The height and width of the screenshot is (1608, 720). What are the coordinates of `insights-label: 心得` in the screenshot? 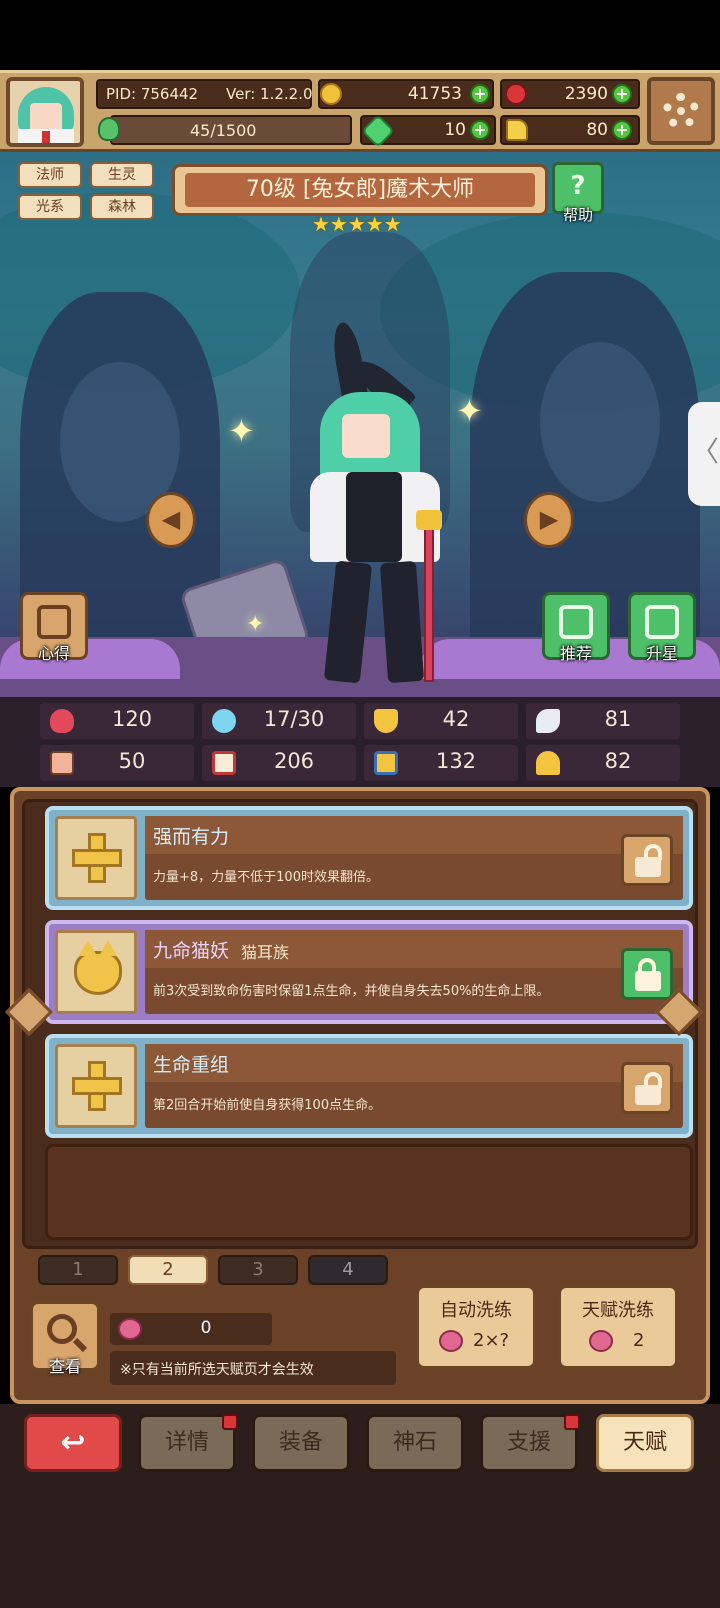 It's located at (53, 653).